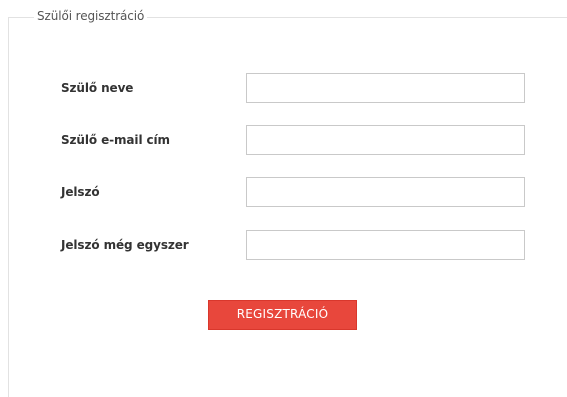 This screenshot has width=567, height=397. Describe the element at coordinates (385, 140) in the screenshot. I see `parent-email-input` at that location.